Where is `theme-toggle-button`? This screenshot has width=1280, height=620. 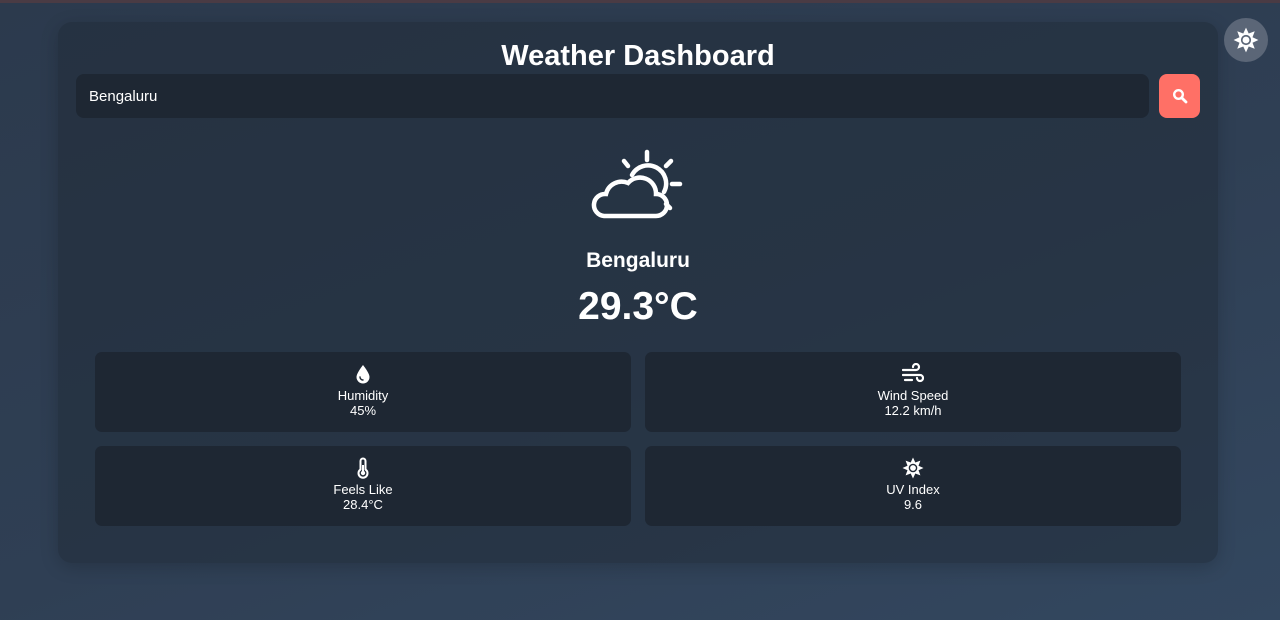 theme-toggle-button is located at coordinates (1246, 40).